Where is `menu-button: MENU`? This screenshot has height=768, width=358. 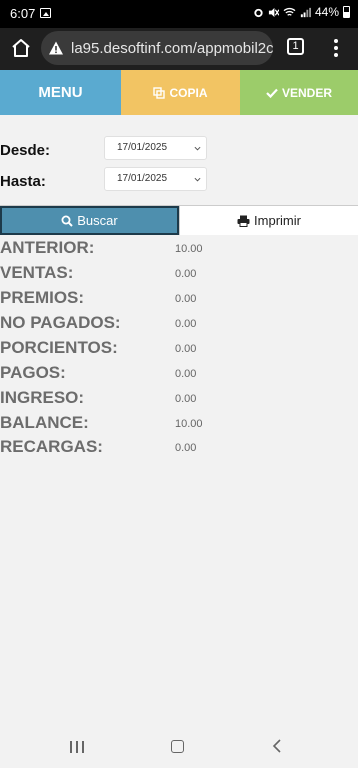
menu-button: MENU is located at coordinates (60, 92).